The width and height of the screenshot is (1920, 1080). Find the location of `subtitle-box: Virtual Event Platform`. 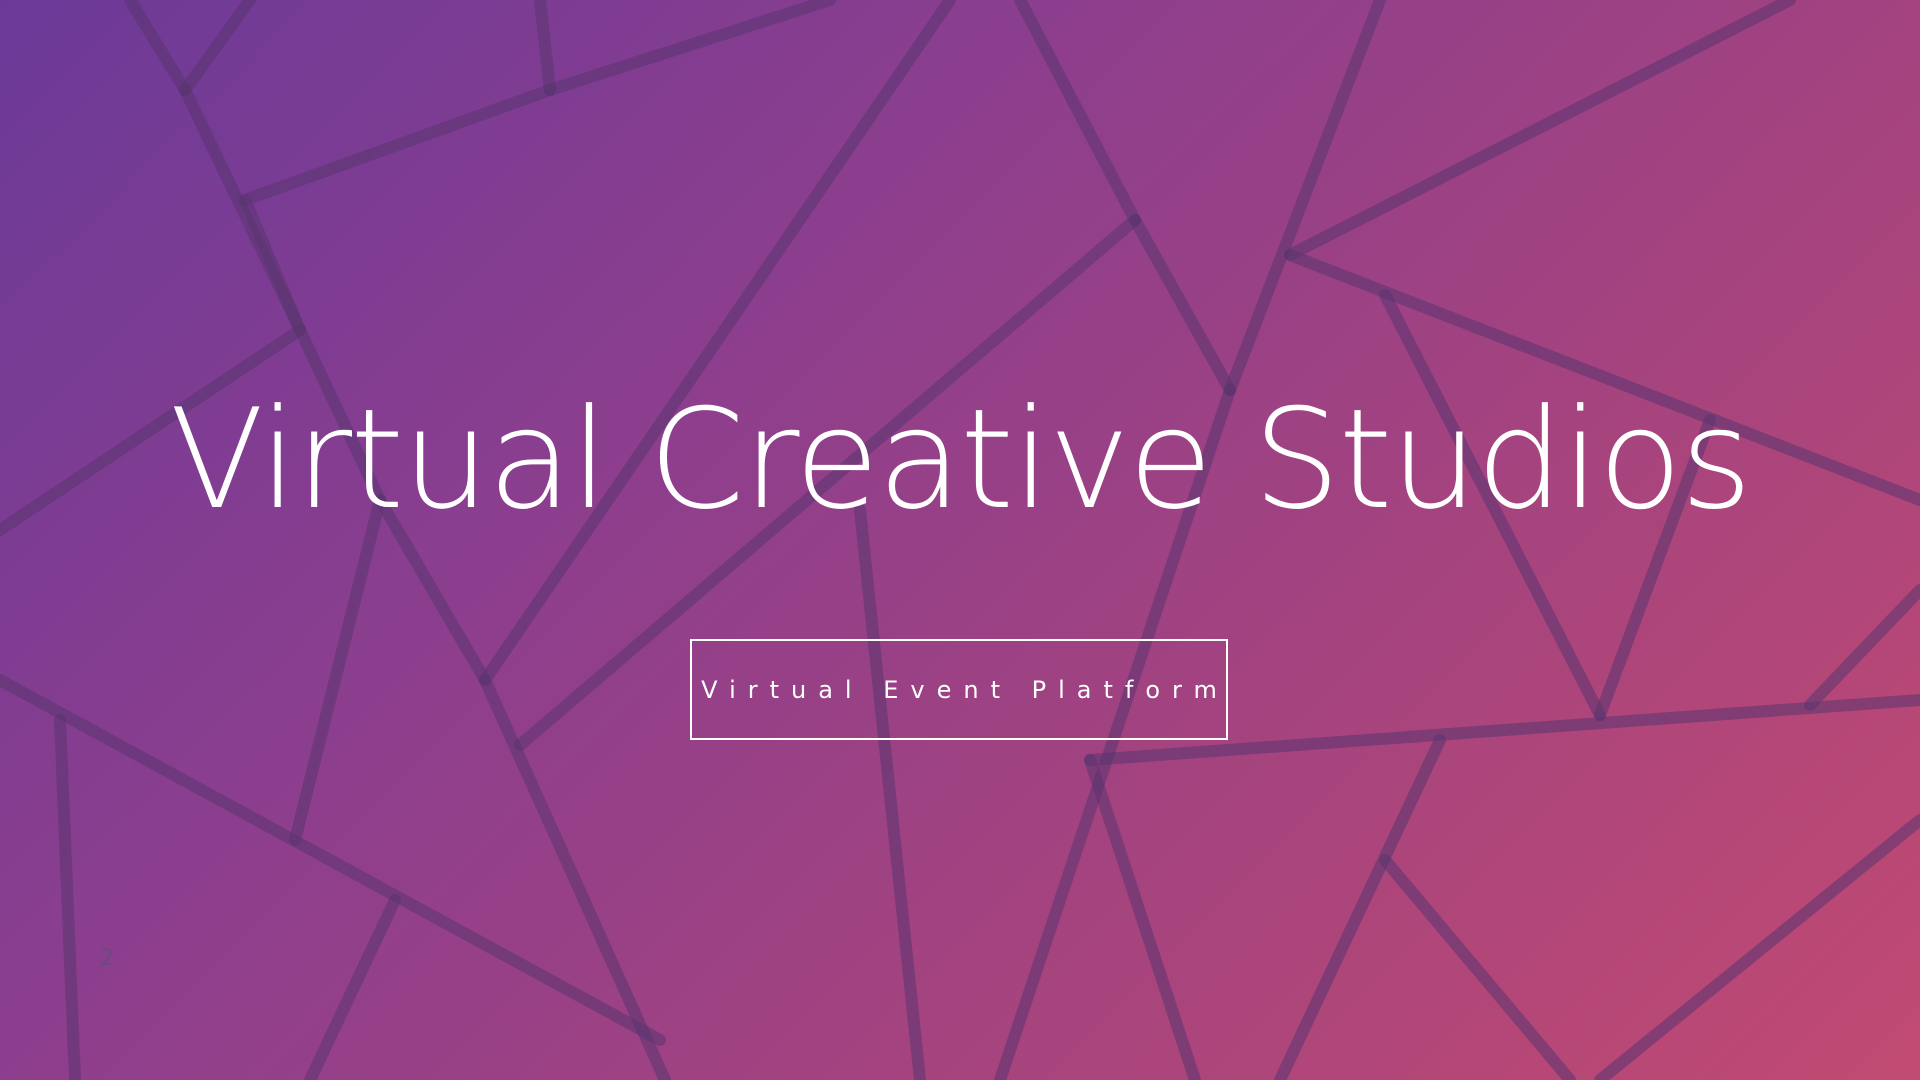

subtitle-box: Virtual Event Platform is located at coordinates (959, 689).